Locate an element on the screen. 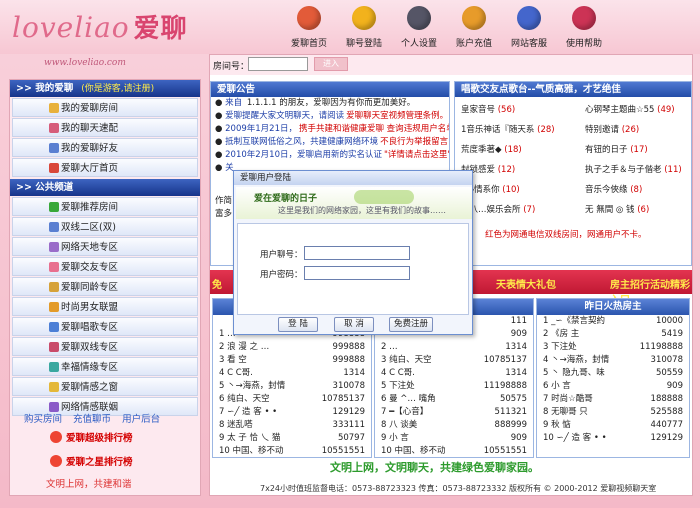  sidebar-item-label: 爱聊唱歌专区 is located at coordinates (90, 327).